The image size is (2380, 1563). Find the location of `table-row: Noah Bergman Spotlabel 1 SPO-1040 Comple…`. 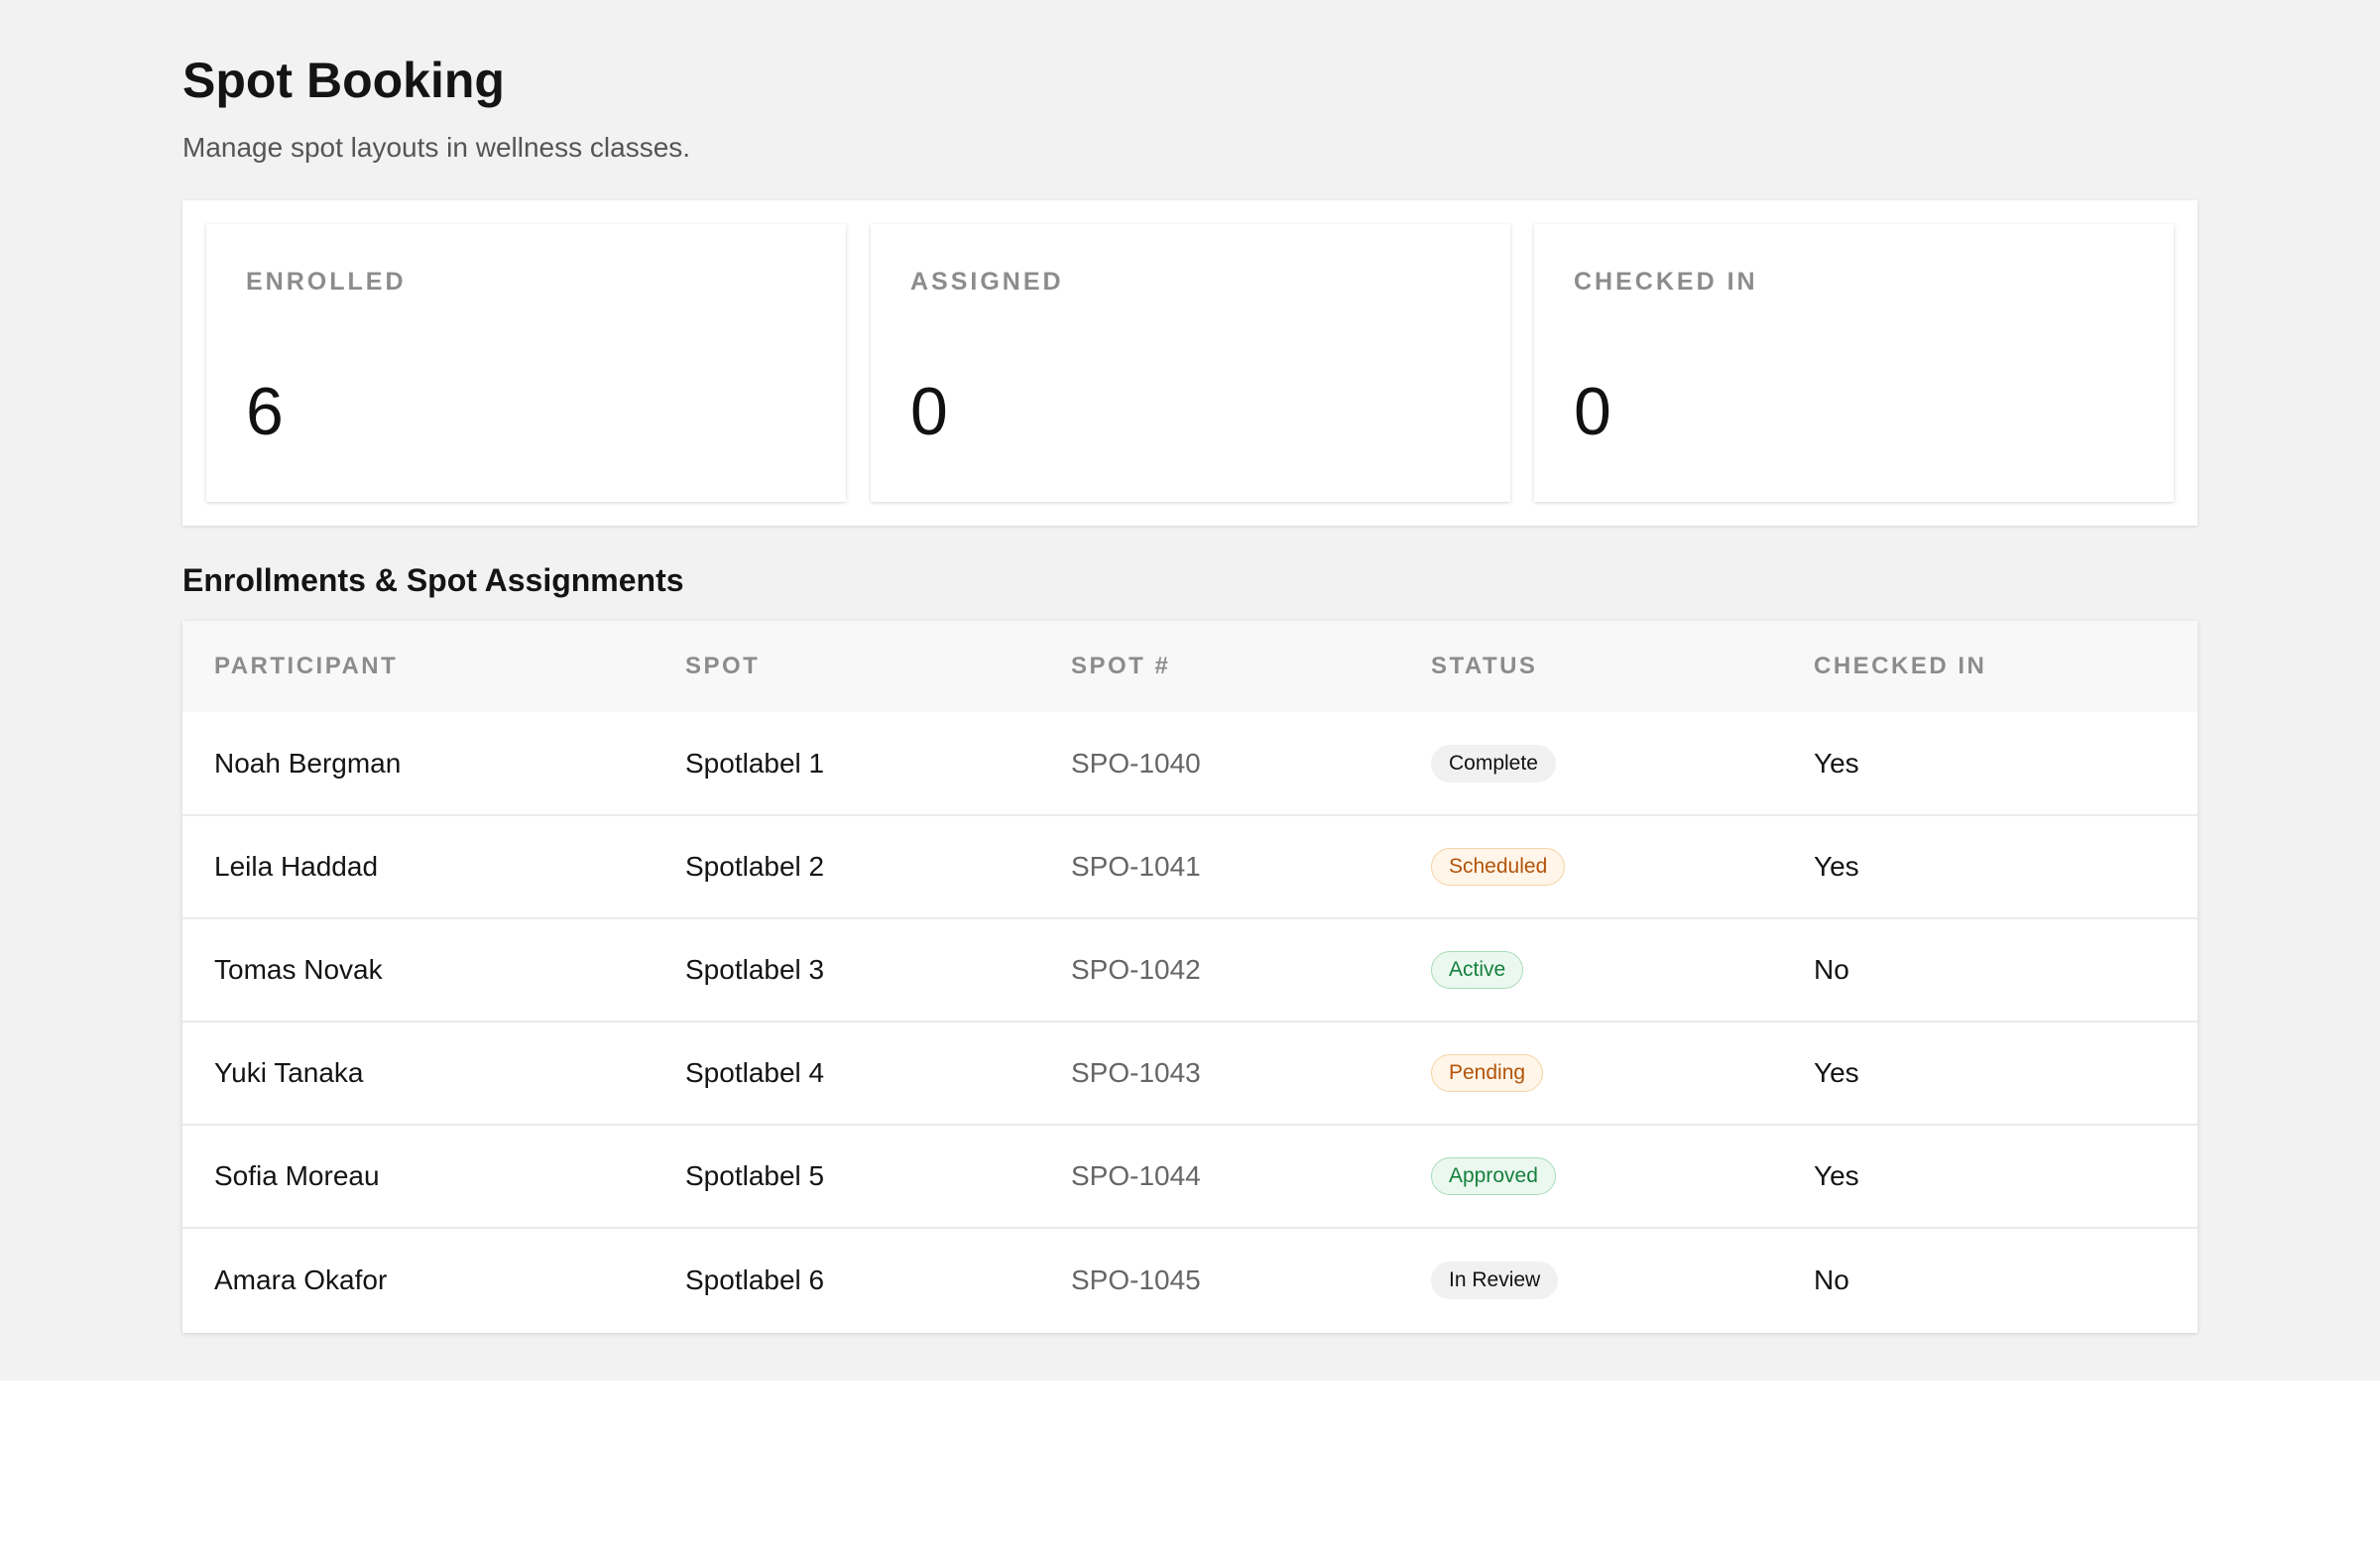

table-row: Noah Bergman Spotlabel 1 SPO-1040 Comple… is located at coordinates (1190, 764).